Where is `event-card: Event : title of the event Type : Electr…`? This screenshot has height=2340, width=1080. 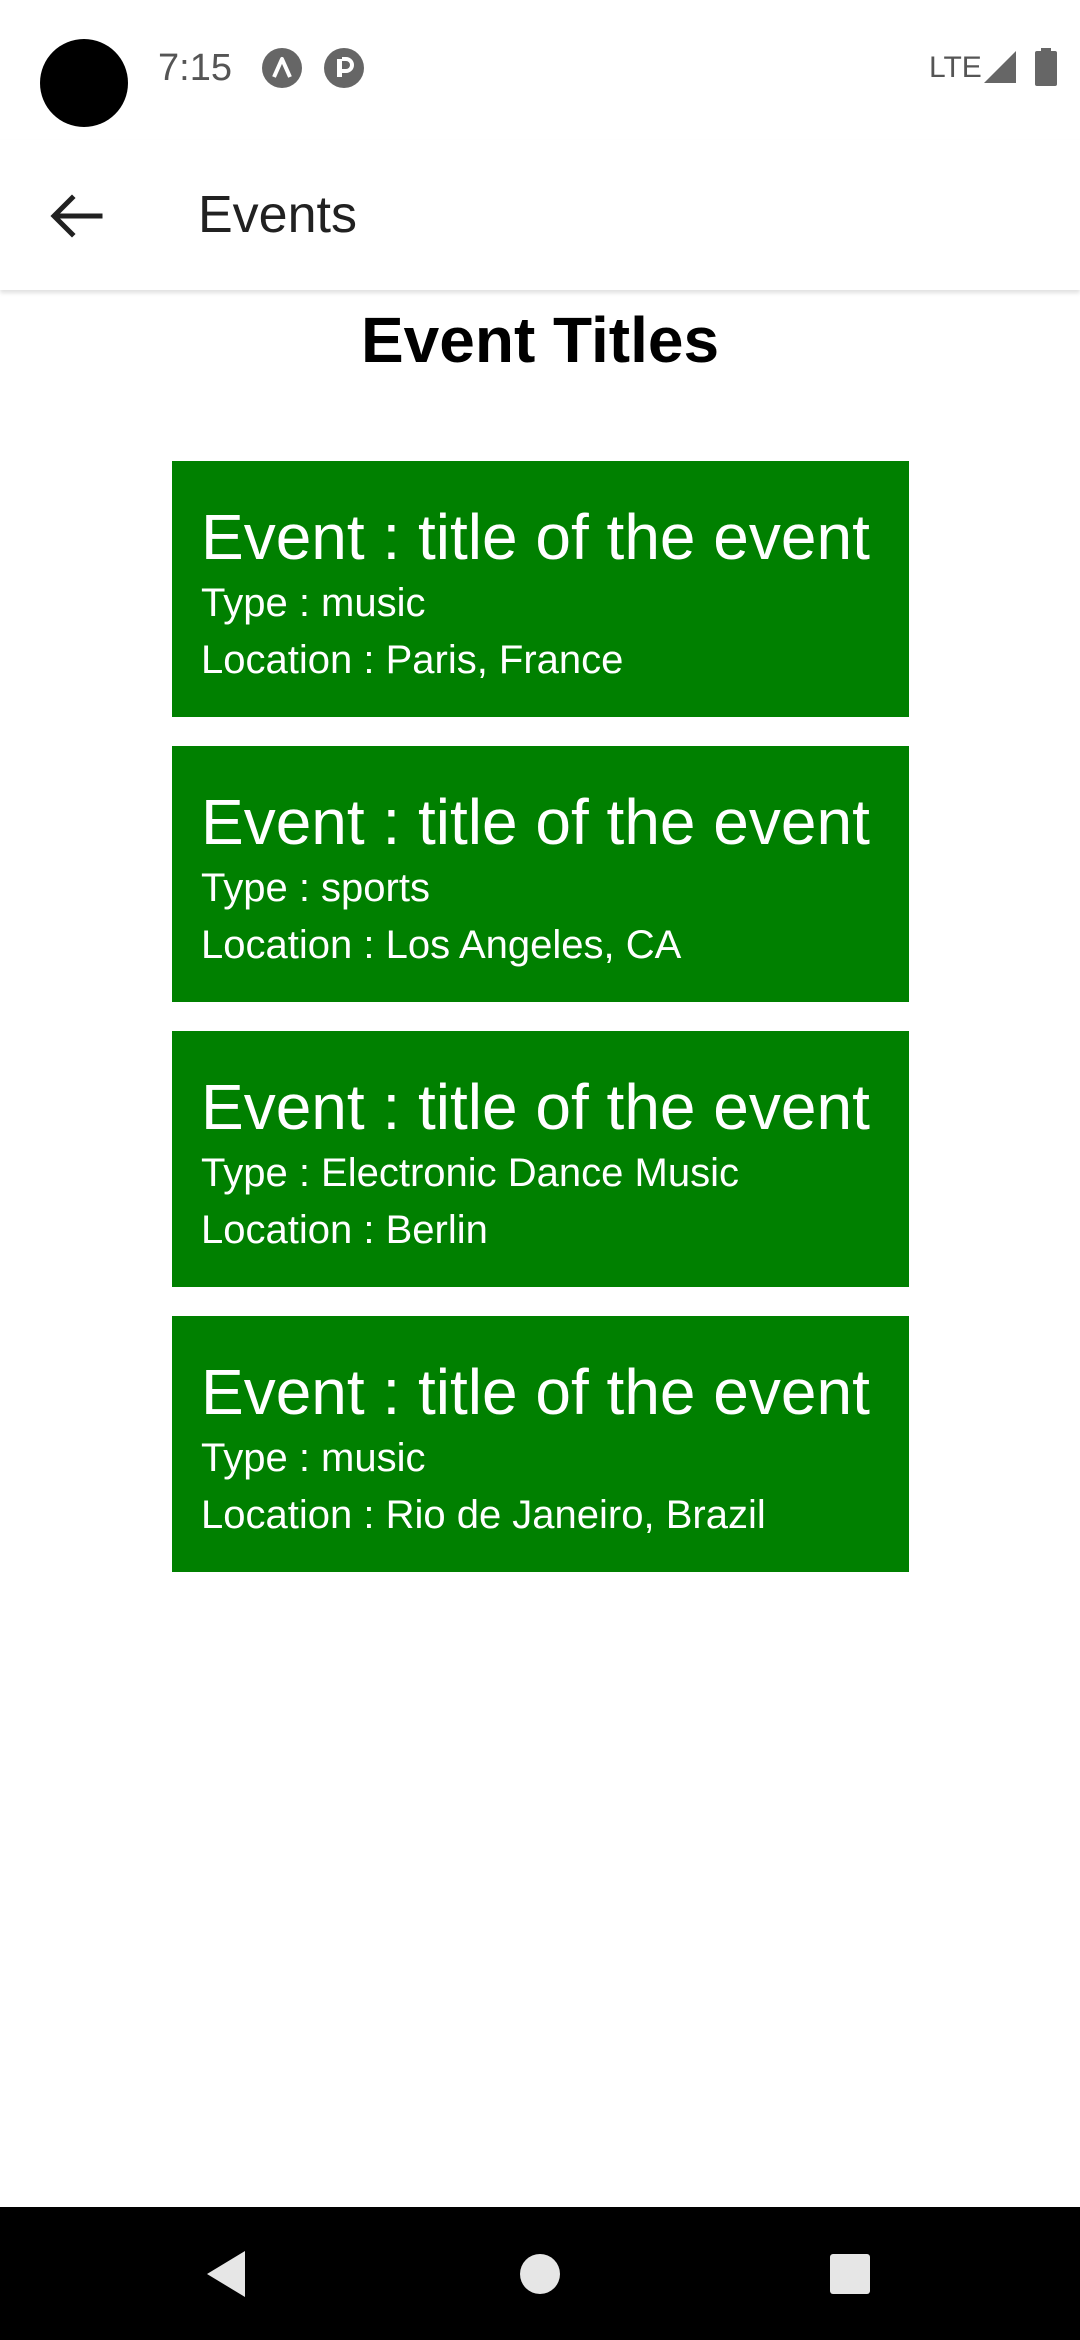
event-card: Event : title of the event Type : Electr… is located at coordinates (540, 1159).